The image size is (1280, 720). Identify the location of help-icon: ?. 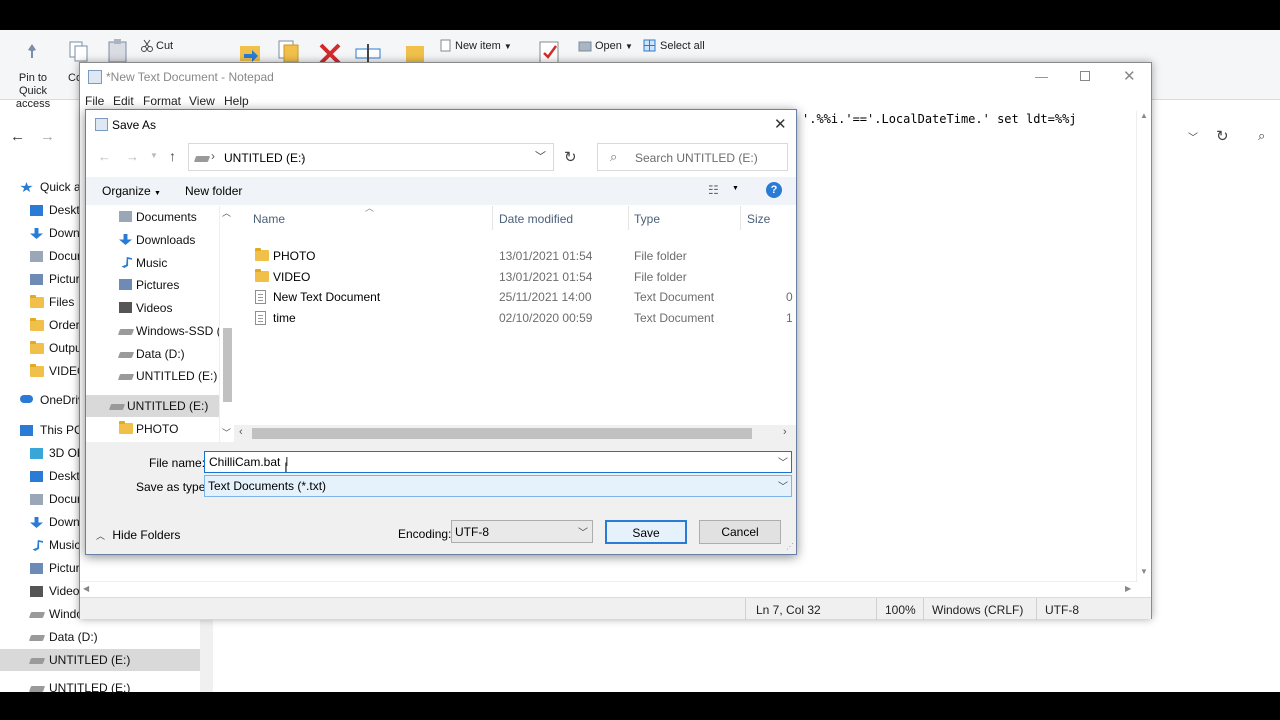
(774, 190).